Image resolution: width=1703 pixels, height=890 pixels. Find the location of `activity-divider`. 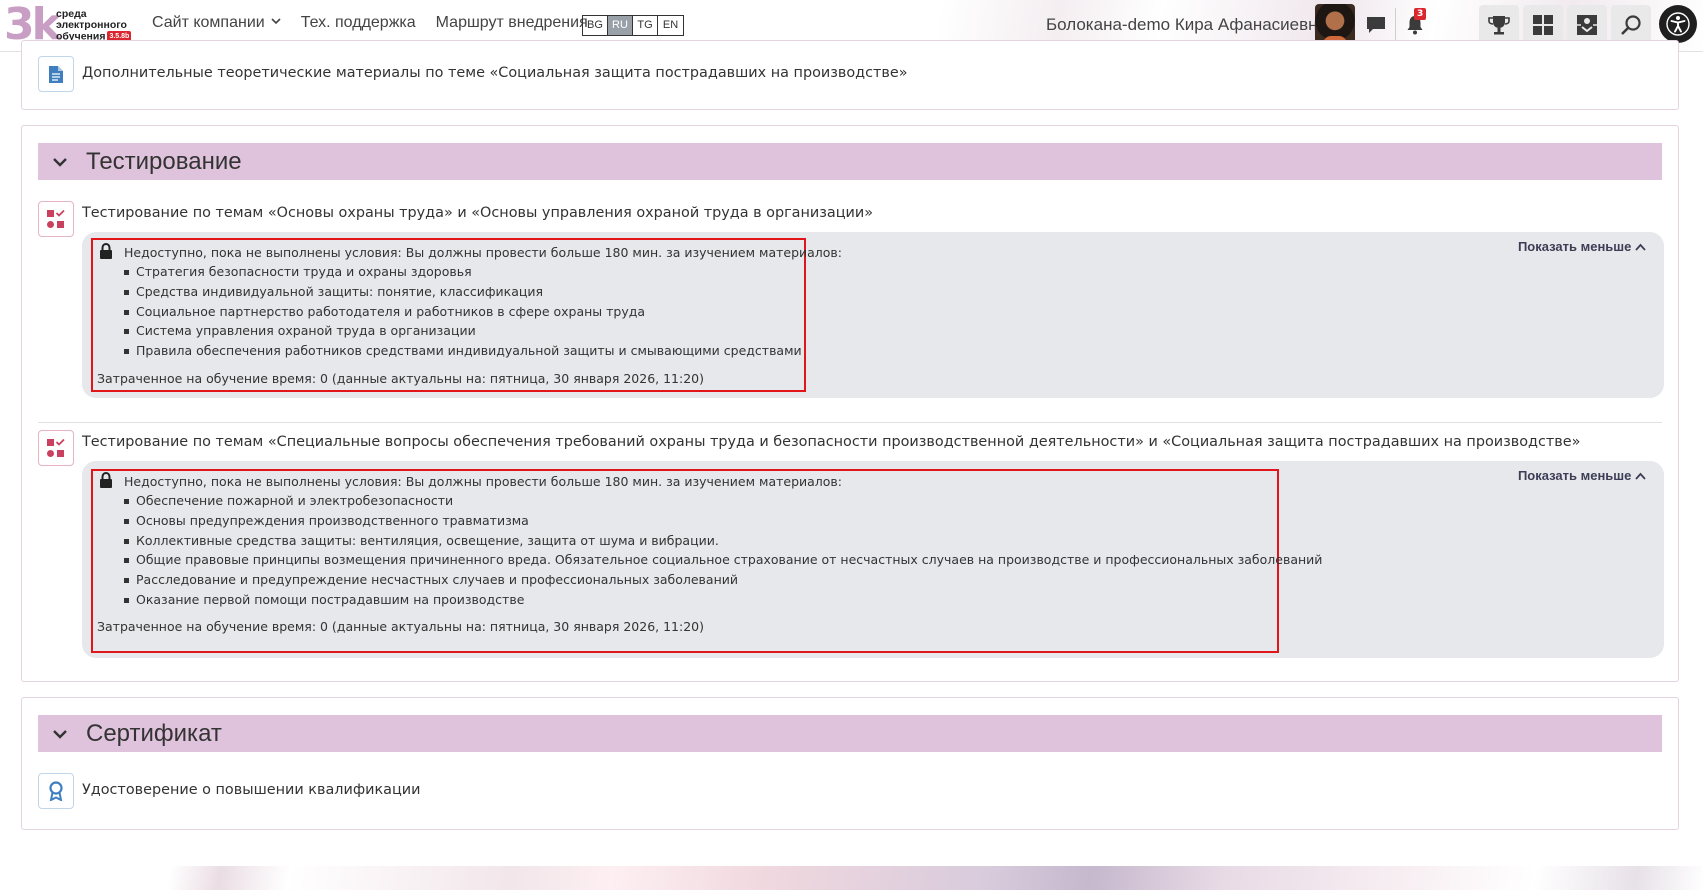

activity-divider is located at coordinates (850, 422).